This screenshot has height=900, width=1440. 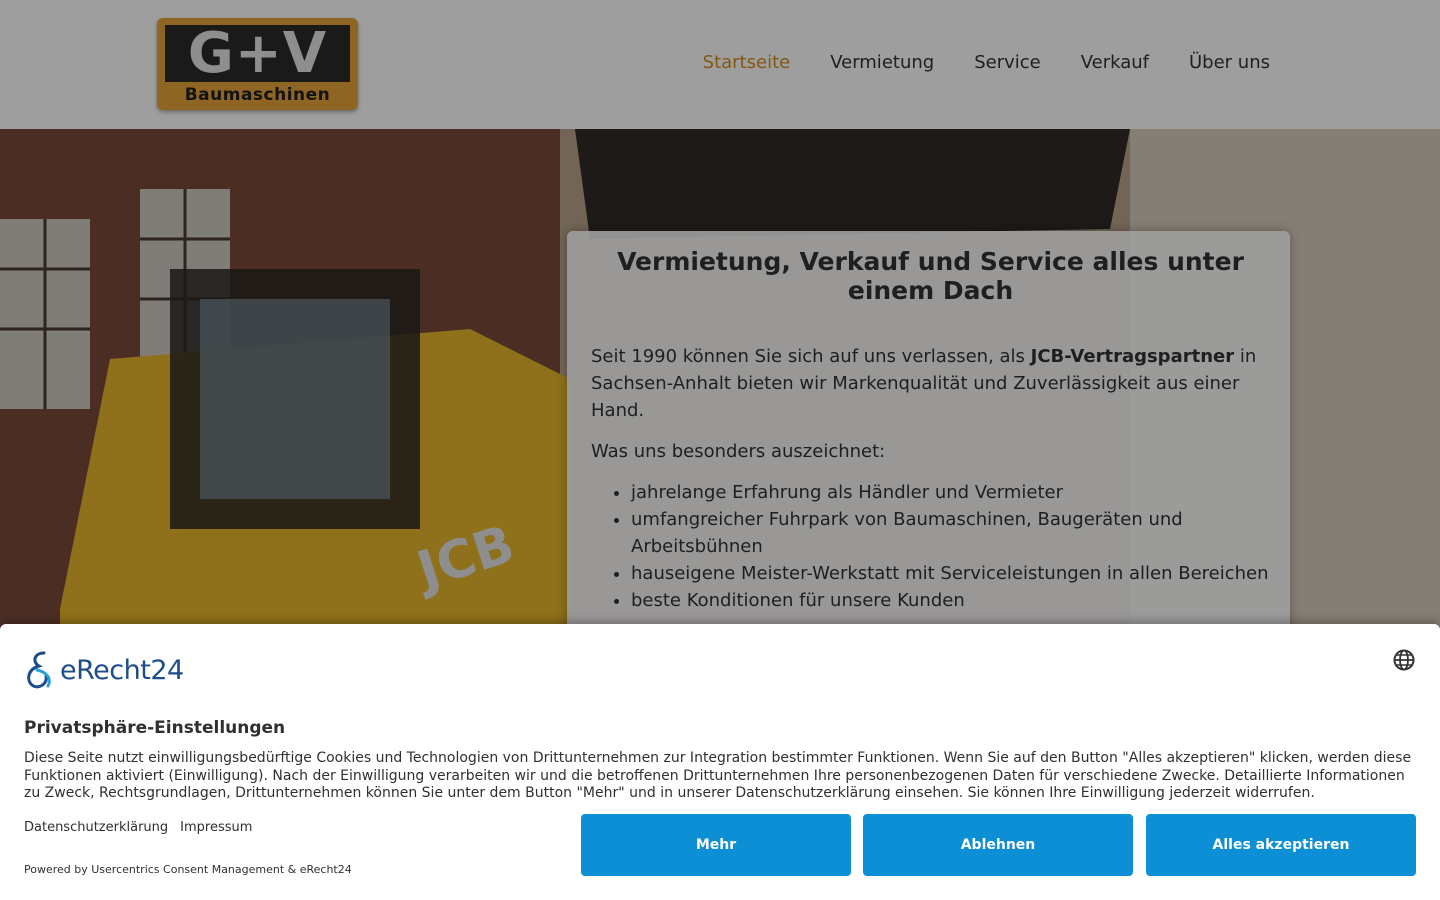 I want to click on deny-button: Ablehnen, so click(x=998, y=845).